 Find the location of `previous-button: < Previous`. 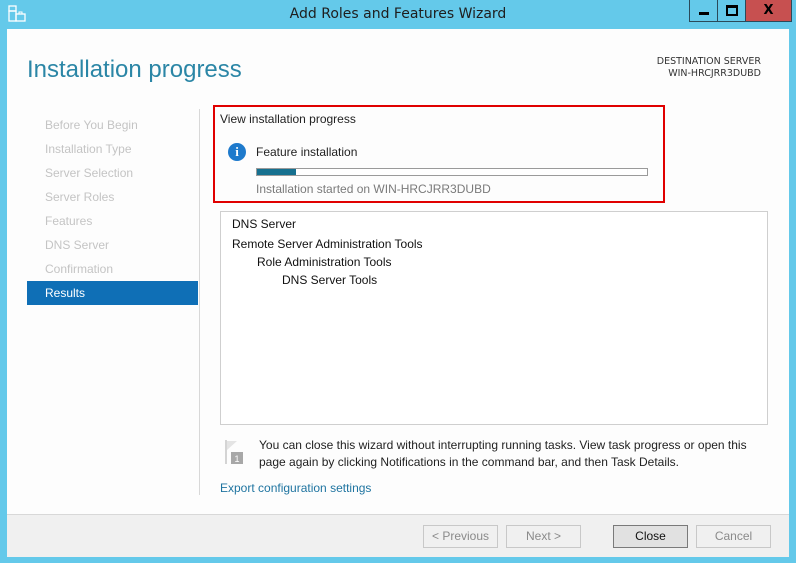

previous-button: < Previous is located at coordinates (460, 536).